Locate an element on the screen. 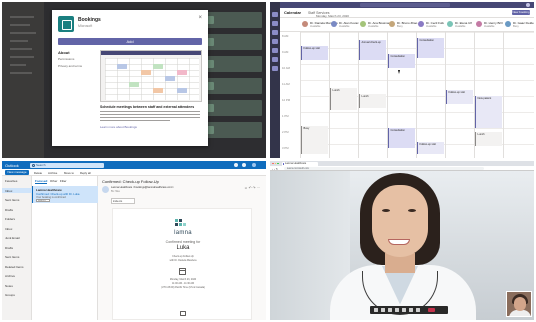  calendar-event: New patient is located at coordinates (488, 112).